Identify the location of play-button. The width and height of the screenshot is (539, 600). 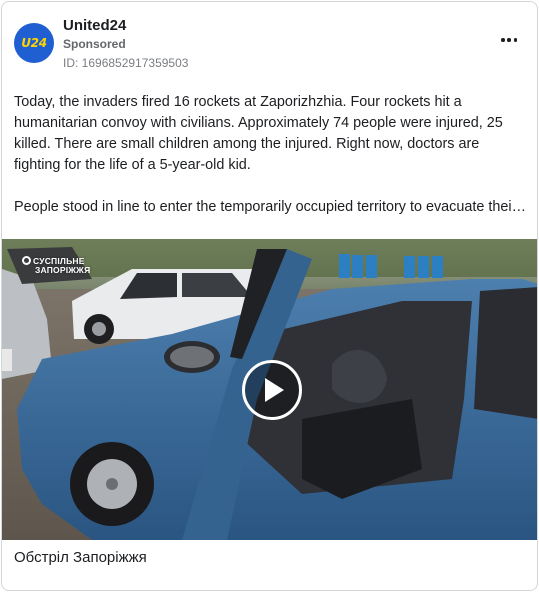
(272, 390).